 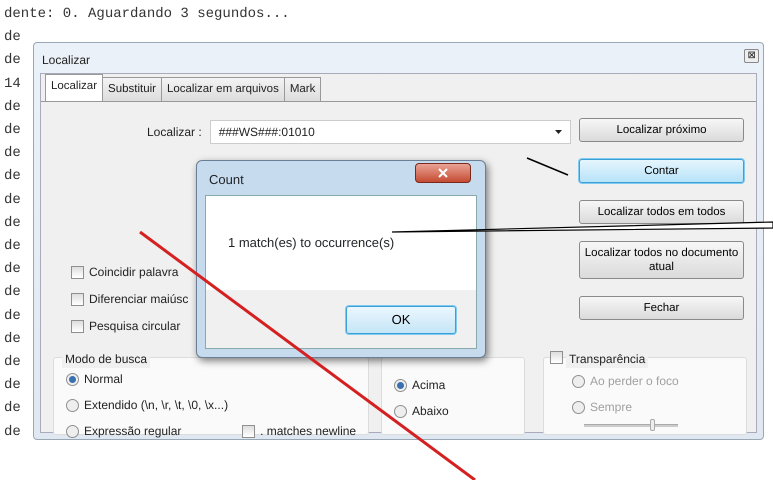 What do you see at coordinates (661, 212) in the screenshot?
I see `dialog-button: Localizar todos em todos` at bounding box center [661, 212].